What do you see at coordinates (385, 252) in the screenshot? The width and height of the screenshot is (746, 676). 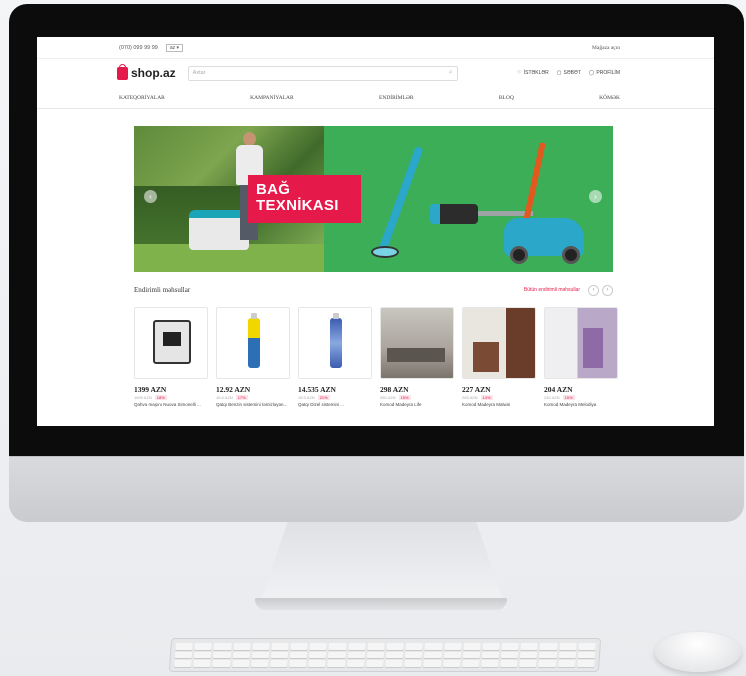 I see `banner-trimmer-head` at bounding box center [385, 252].